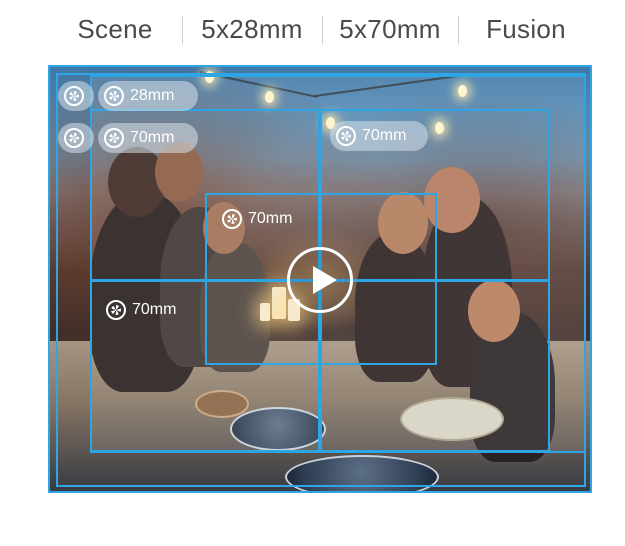 The height and width of the screenshot is (546, 625). What do you see at coordinates (390, 29) in the screenshot?
I see `tab-5x70mm: 5x70mm` at bounding box center [390, 29].